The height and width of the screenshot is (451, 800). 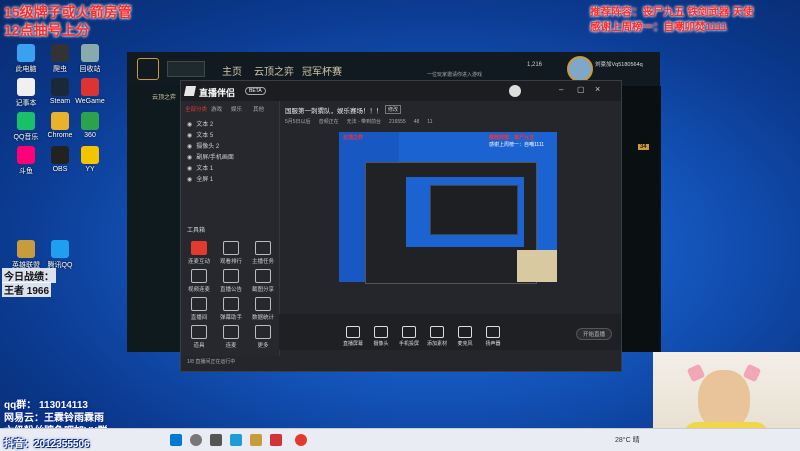 I want to click on tool-label: 连麦, so click(x=231, y=346).